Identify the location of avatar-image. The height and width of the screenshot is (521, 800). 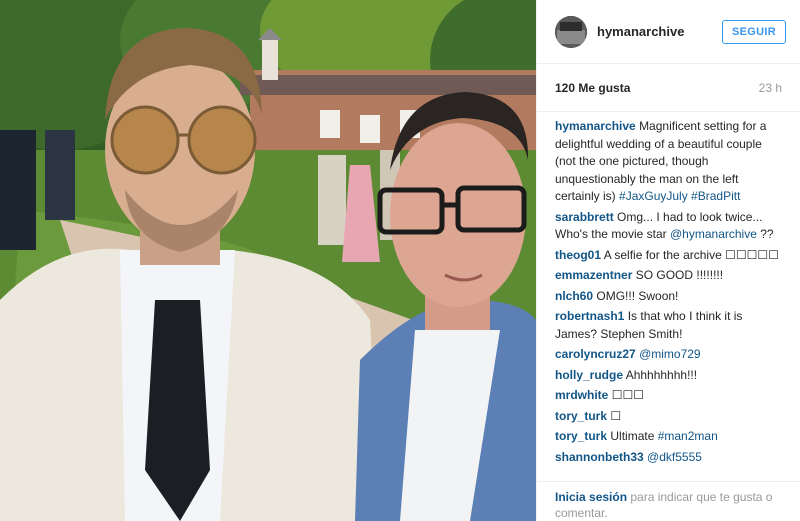
(571, 31).